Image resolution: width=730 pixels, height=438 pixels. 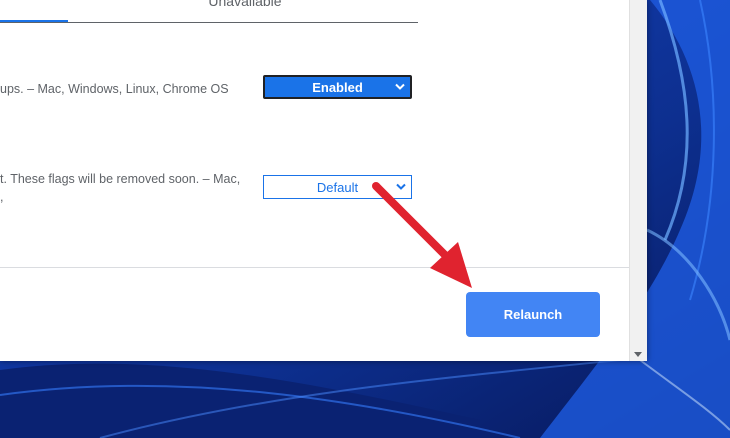 I want to click on flag-select-value: Default, so click(x=337, y=187).